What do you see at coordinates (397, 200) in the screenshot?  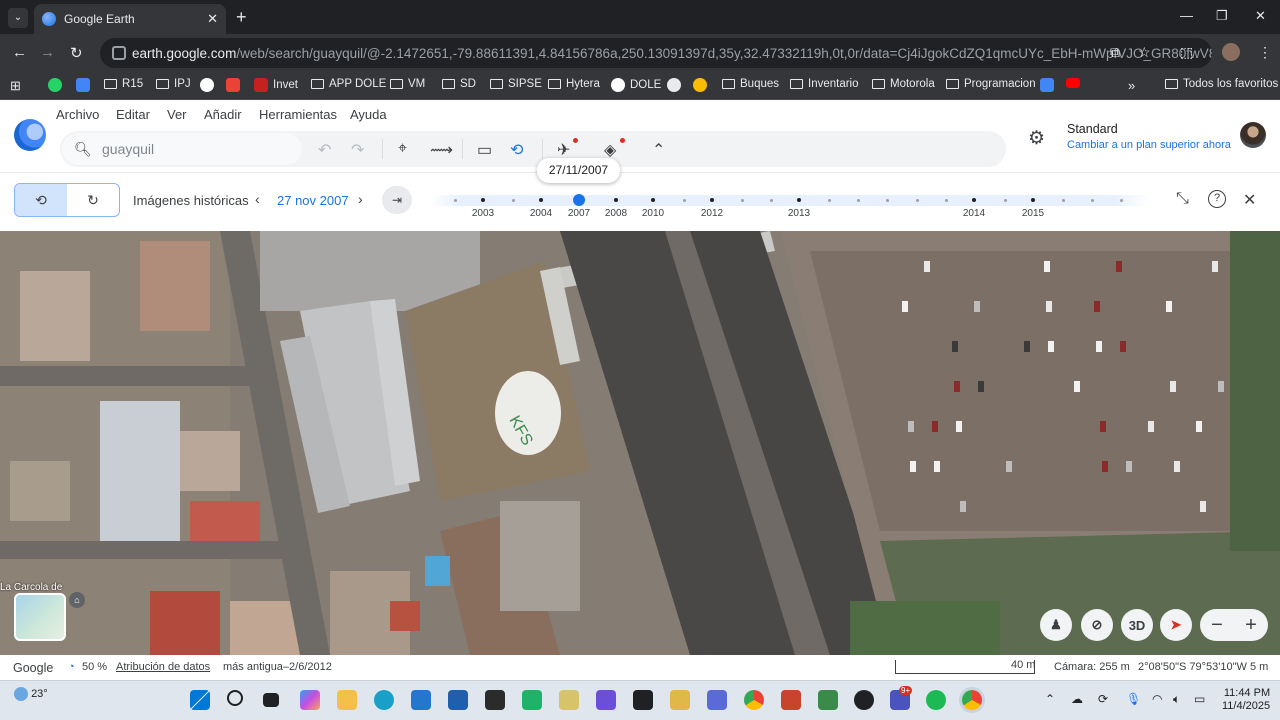 I see `jump-to-latest-button: ⇥` at bounding box center [397, 200].